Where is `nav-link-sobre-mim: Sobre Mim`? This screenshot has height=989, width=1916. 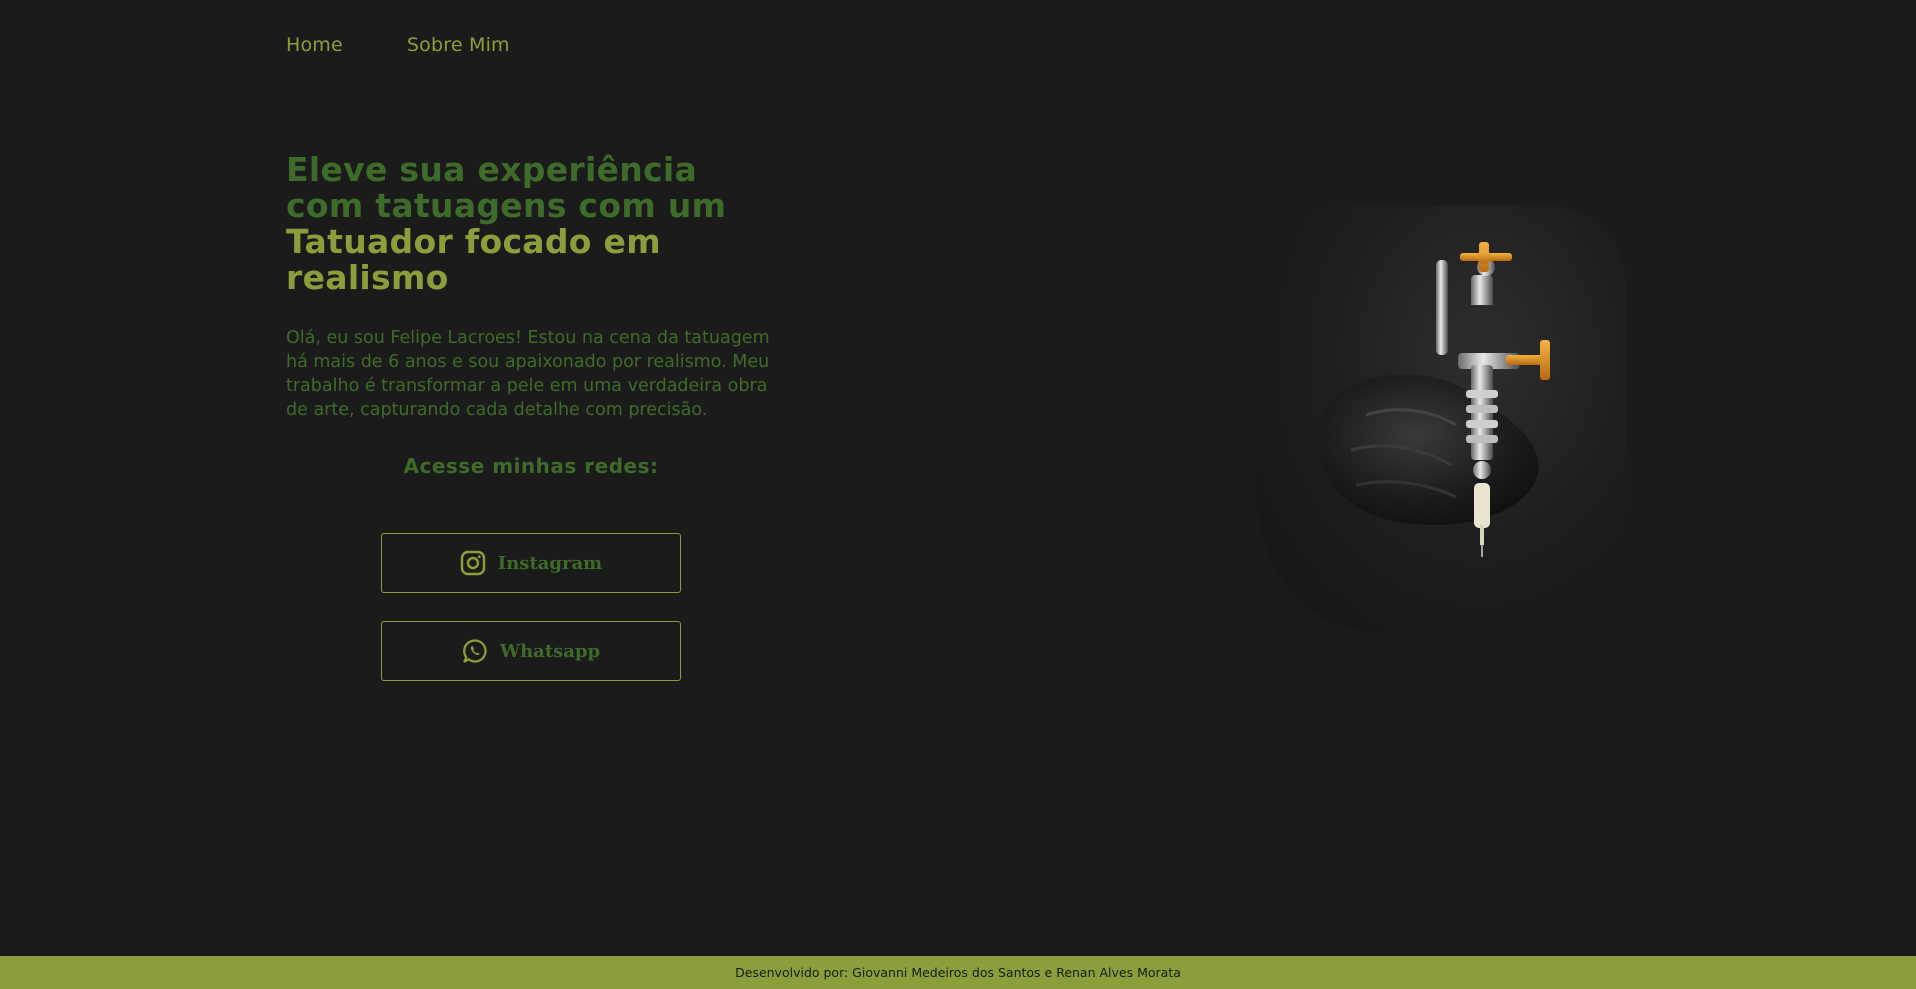
nav-link-sobre-mim: Sobre Mim is located at coordinates (458, 45).